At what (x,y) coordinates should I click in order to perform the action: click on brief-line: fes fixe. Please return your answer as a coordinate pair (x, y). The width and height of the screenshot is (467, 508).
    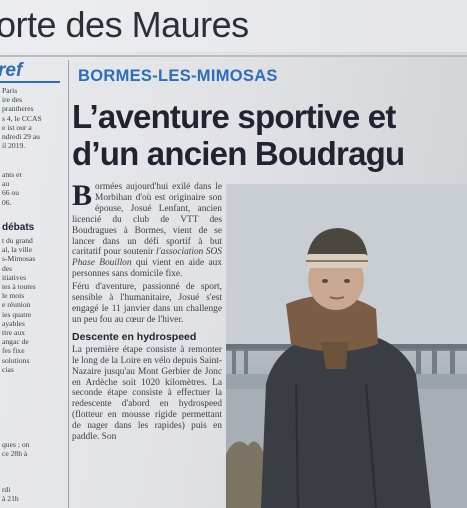
    Looking at the image, I should click on (13, 351).